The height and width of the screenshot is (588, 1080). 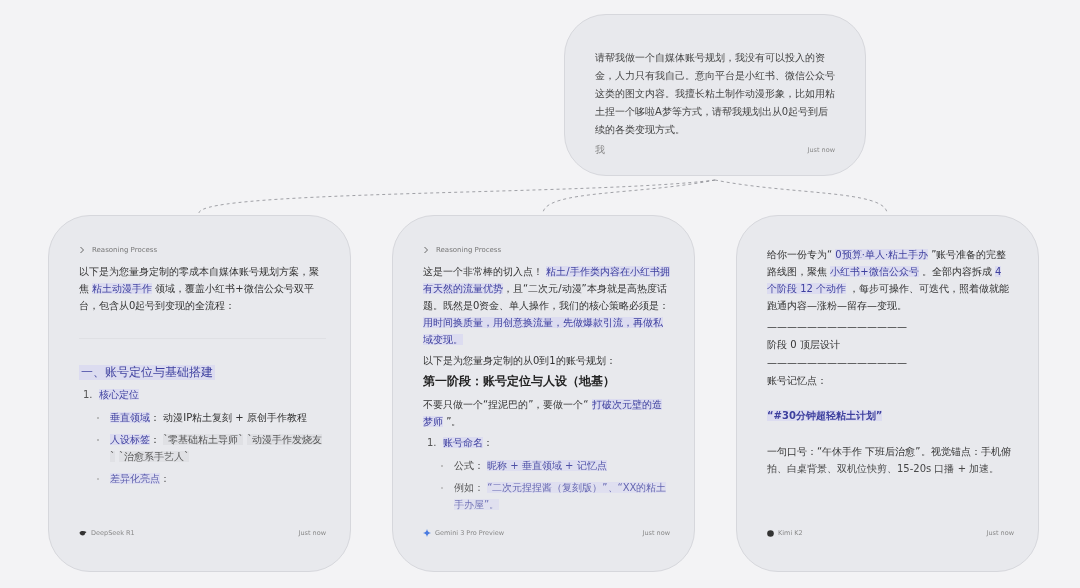 What do you see at coordinates (199, 289) in the screenshot?
I see `paragraph: 以下是为您量身定制的零成本自媒体账号规划方案，聚焦 粘土动漫手作 领域，覆盖小红书+微信公众号双平台，包含从0起号到变现的全流程：` at bounding box center [199, 289].